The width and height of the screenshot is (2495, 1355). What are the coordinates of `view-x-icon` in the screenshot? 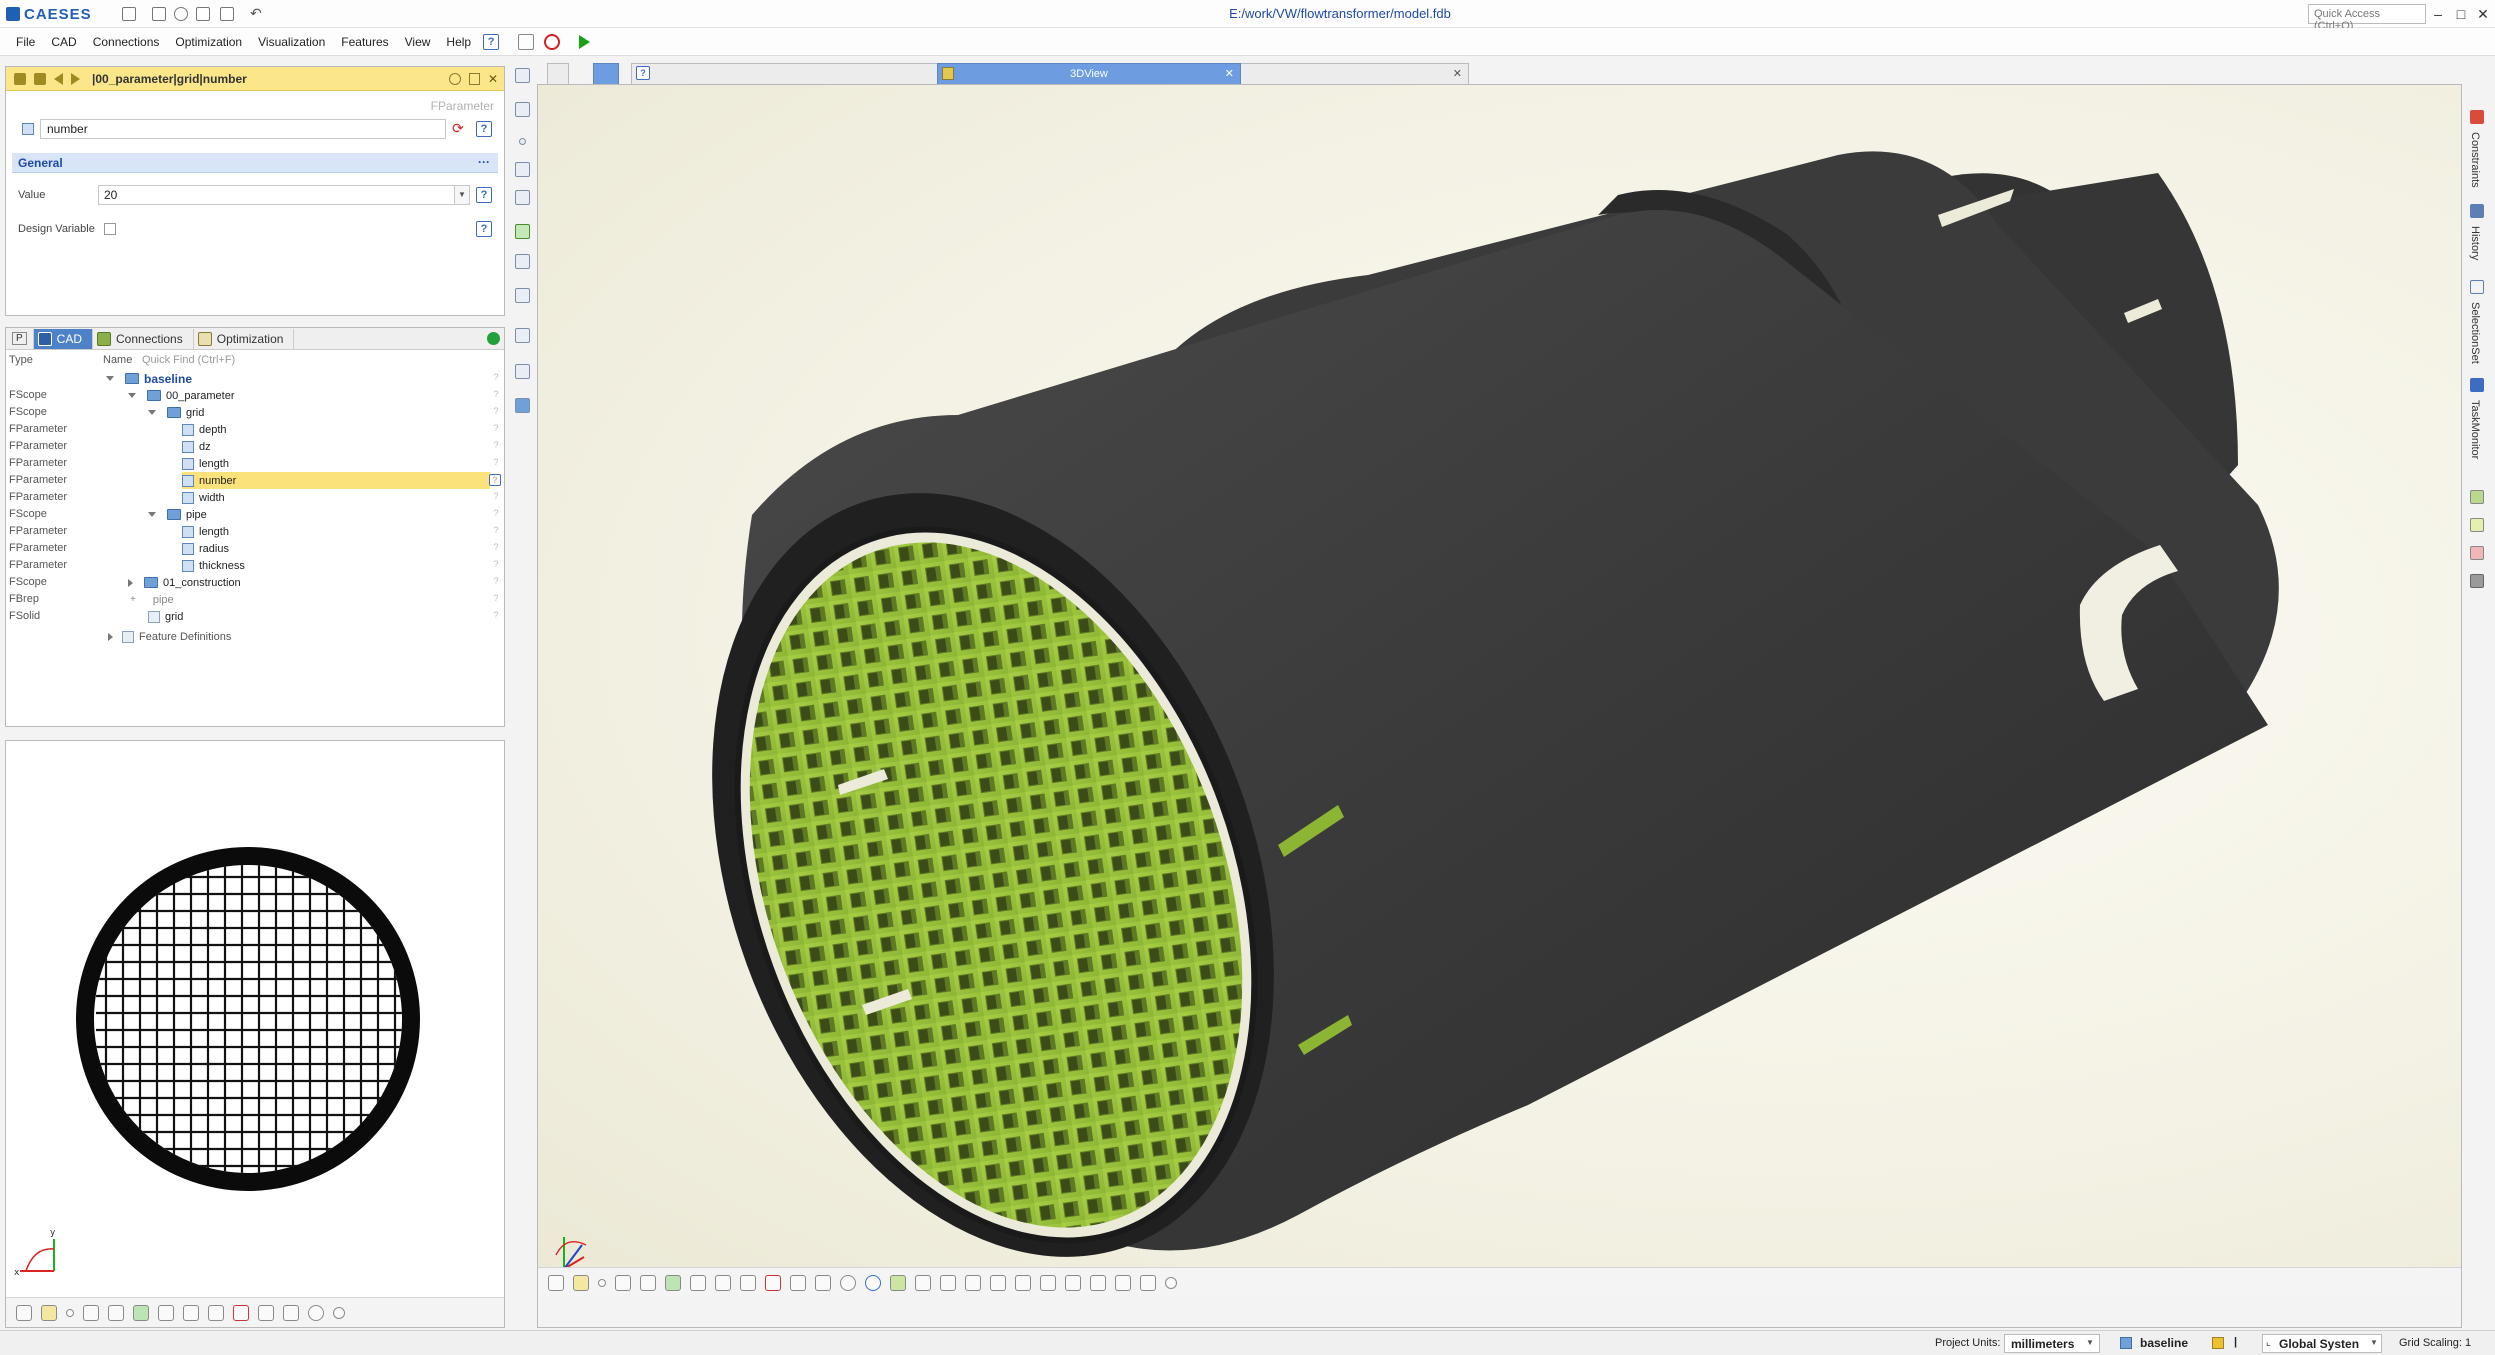 It's located at (948, 1282).